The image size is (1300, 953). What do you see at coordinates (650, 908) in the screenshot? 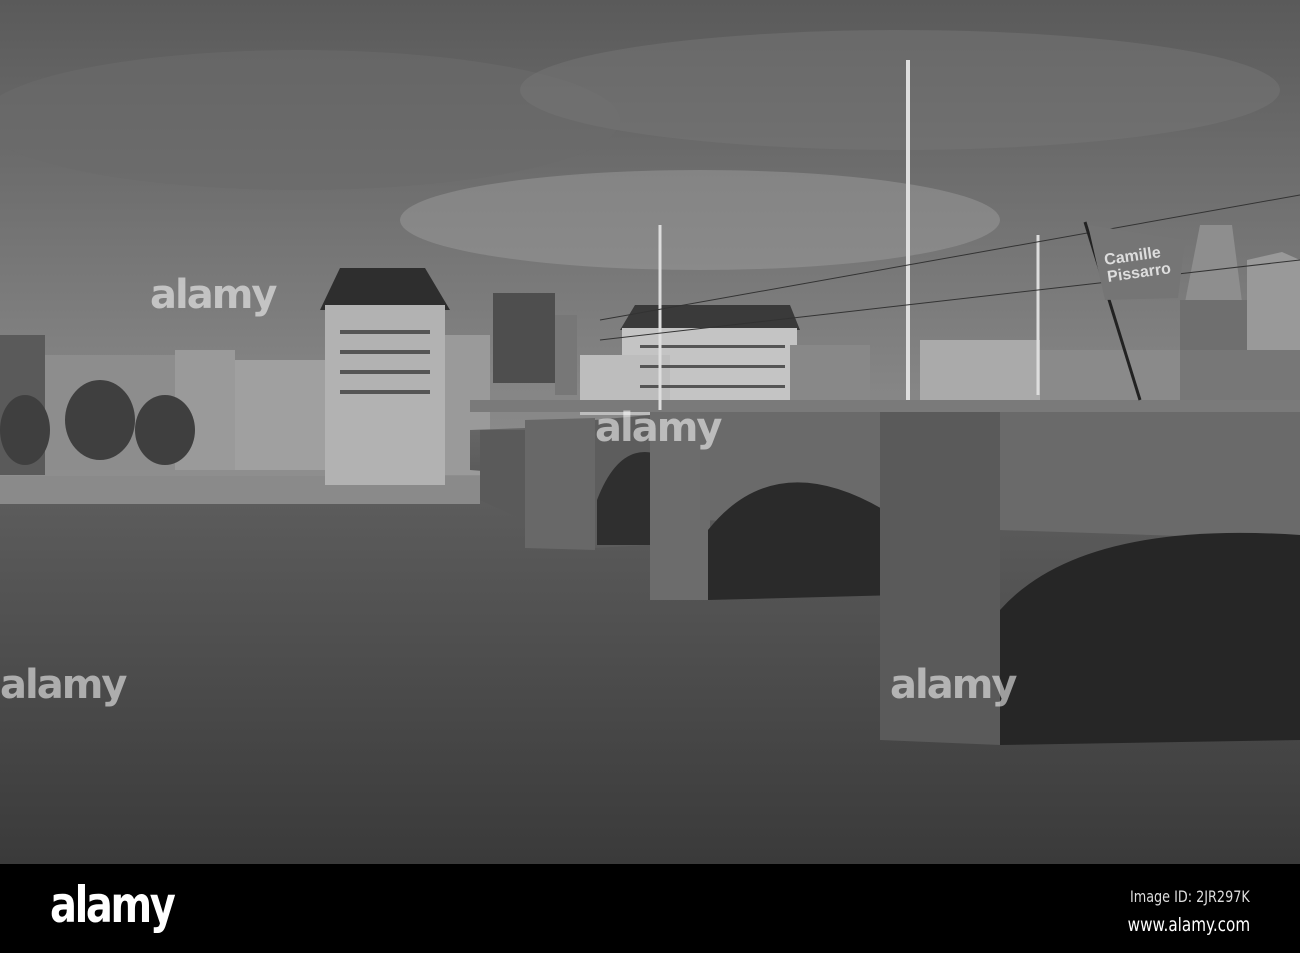
I see `footer-bar: alamy Image ID: 2JR297K www.alamy.com` at bounding box center [650, 908].